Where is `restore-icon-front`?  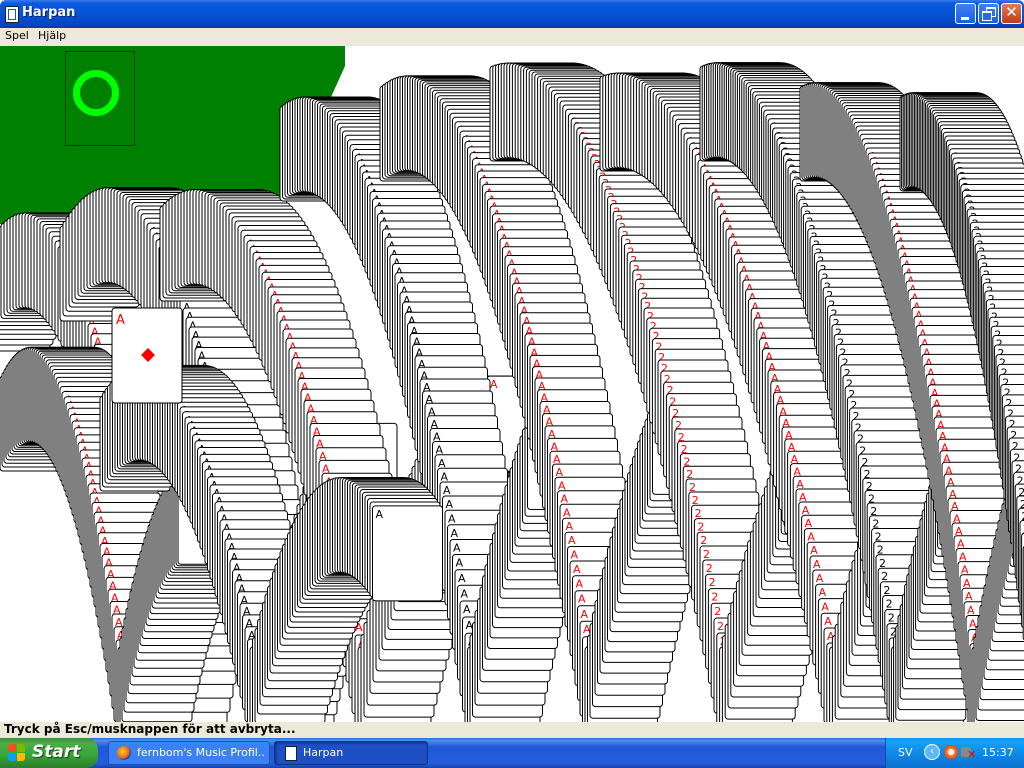
restore-icon-front is located at coordinates (987, 16).